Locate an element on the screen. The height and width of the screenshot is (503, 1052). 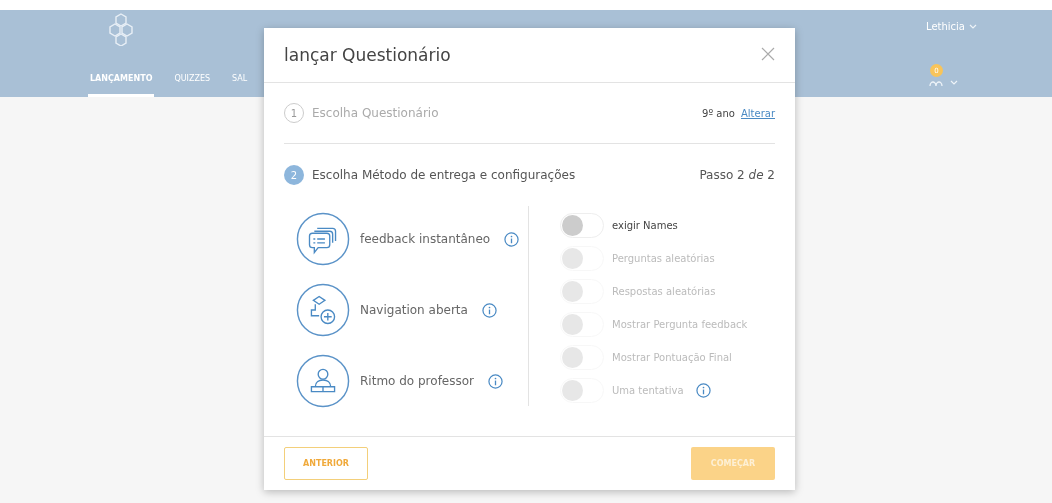
nav-tab: LANÇAMENTO is located at coordinates (121, 85).